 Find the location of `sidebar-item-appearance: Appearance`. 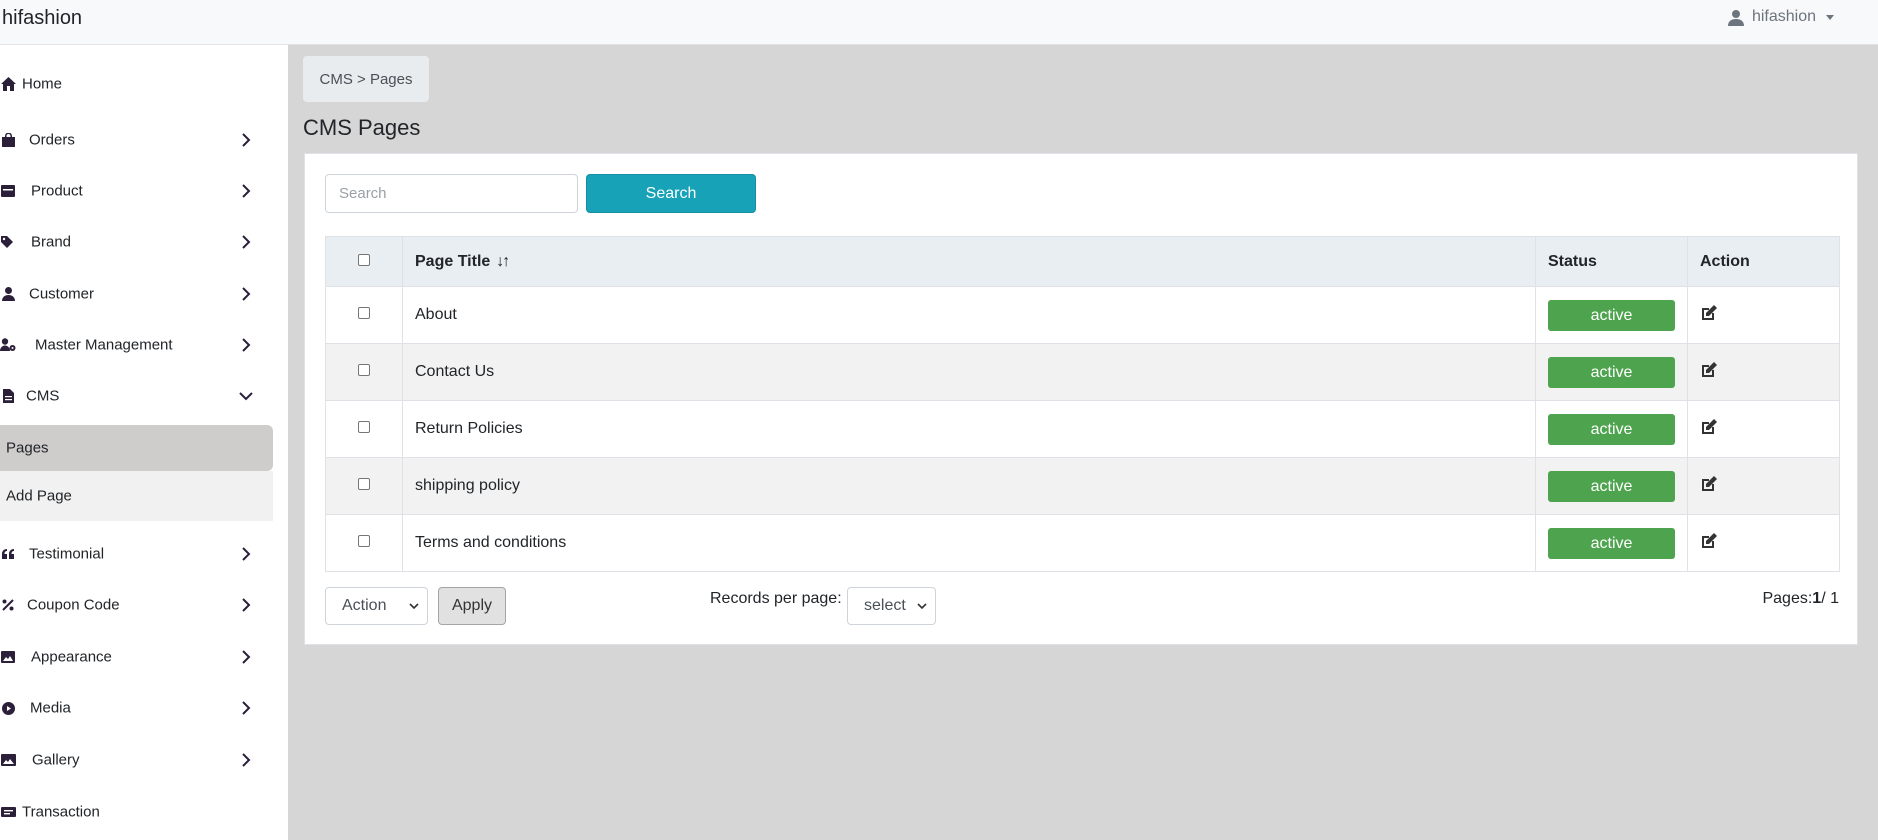

sidebar-item-appearance: Appearance is located at coordinates (136, 657).